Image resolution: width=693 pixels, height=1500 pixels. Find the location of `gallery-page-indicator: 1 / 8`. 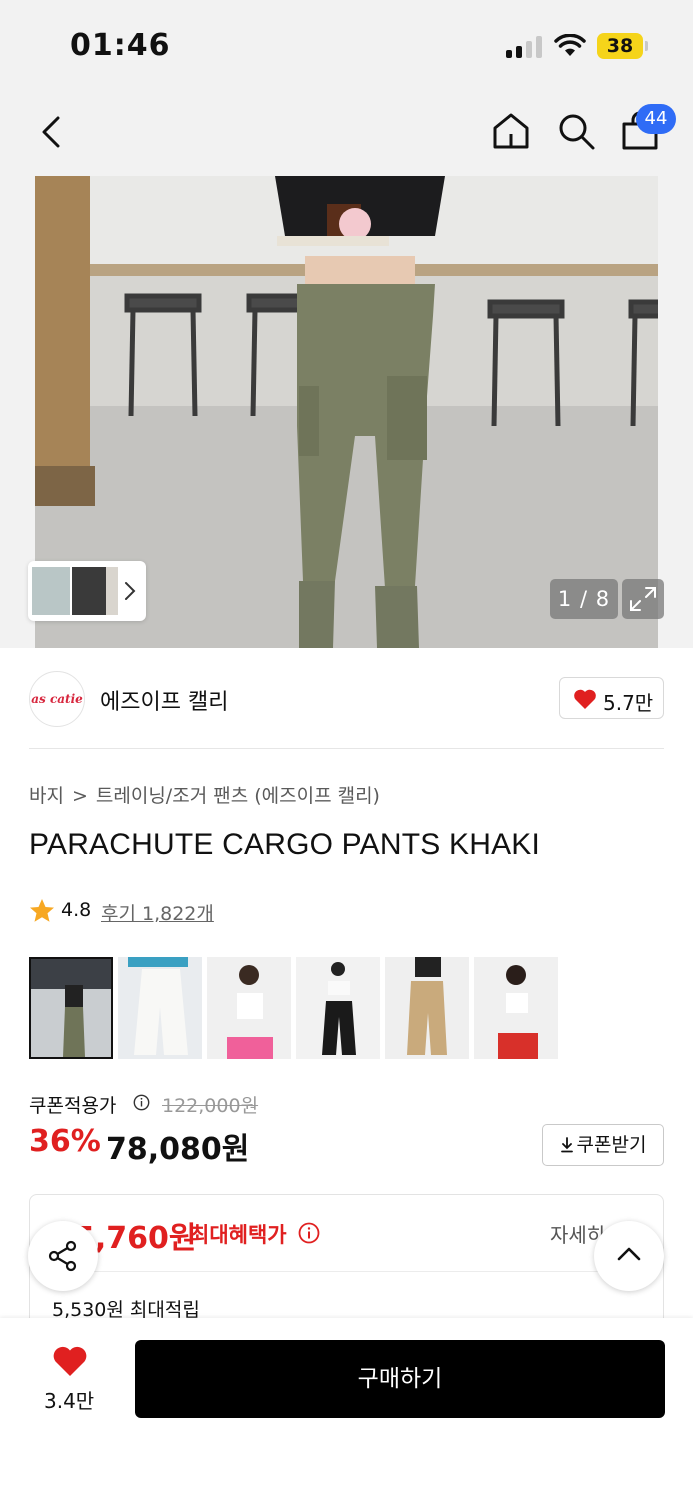

gallery-page-indicator: 1 / 8 is located at coordinates (584, 599).